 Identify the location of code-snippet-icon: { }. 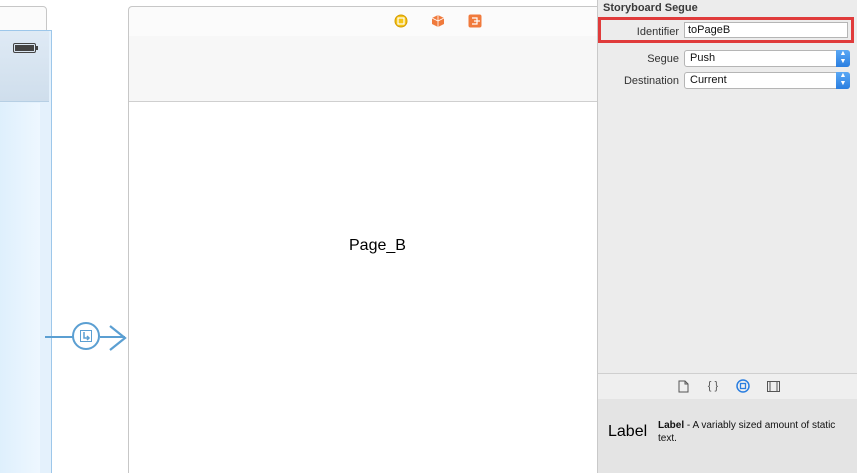
(713, 386).